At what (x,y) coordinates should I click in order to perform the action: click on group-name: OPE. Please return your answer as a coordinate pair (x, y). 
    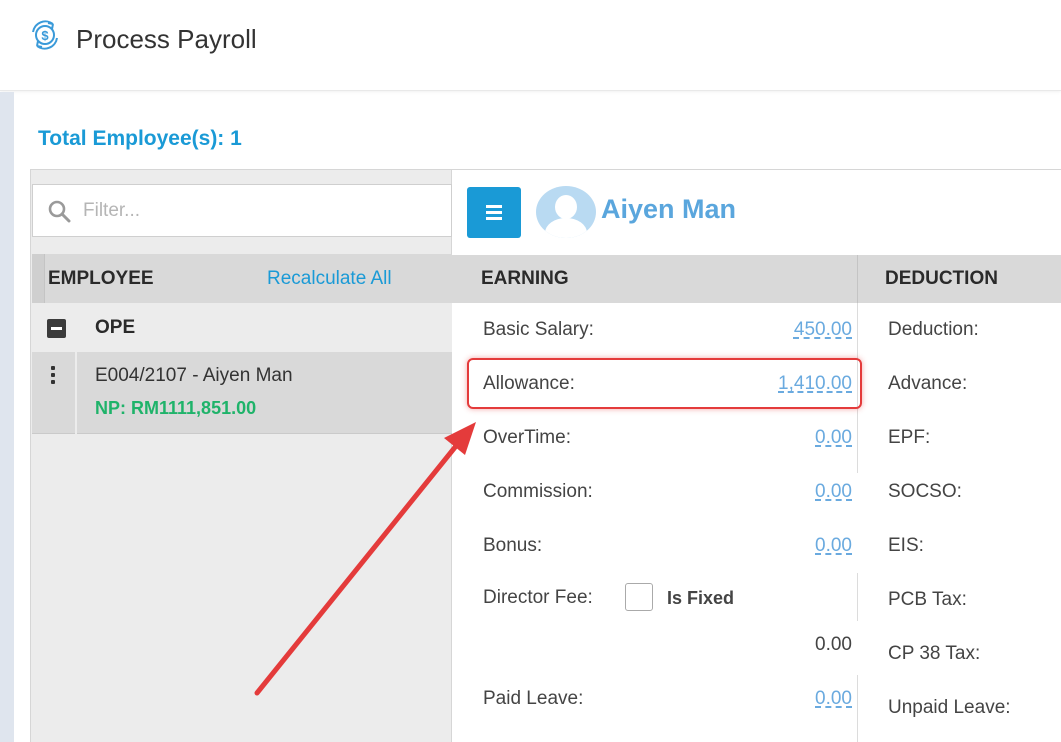
    Looking at the image, I should click on (115, 327).